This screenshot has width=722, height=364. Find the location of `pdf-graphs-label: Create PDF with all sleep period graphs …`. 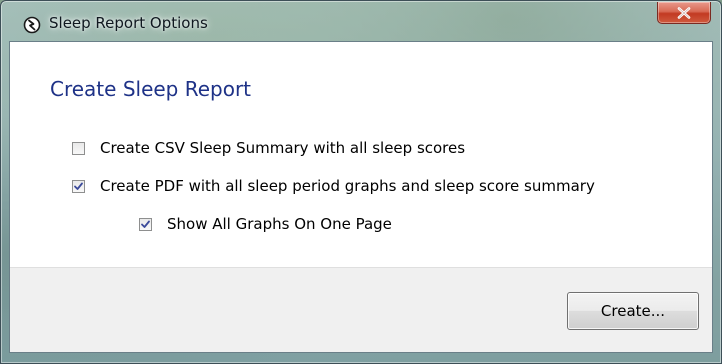

pdf-graphs-label: Create PDF with all sleep period graphs … is located at coordinates (347, 186).